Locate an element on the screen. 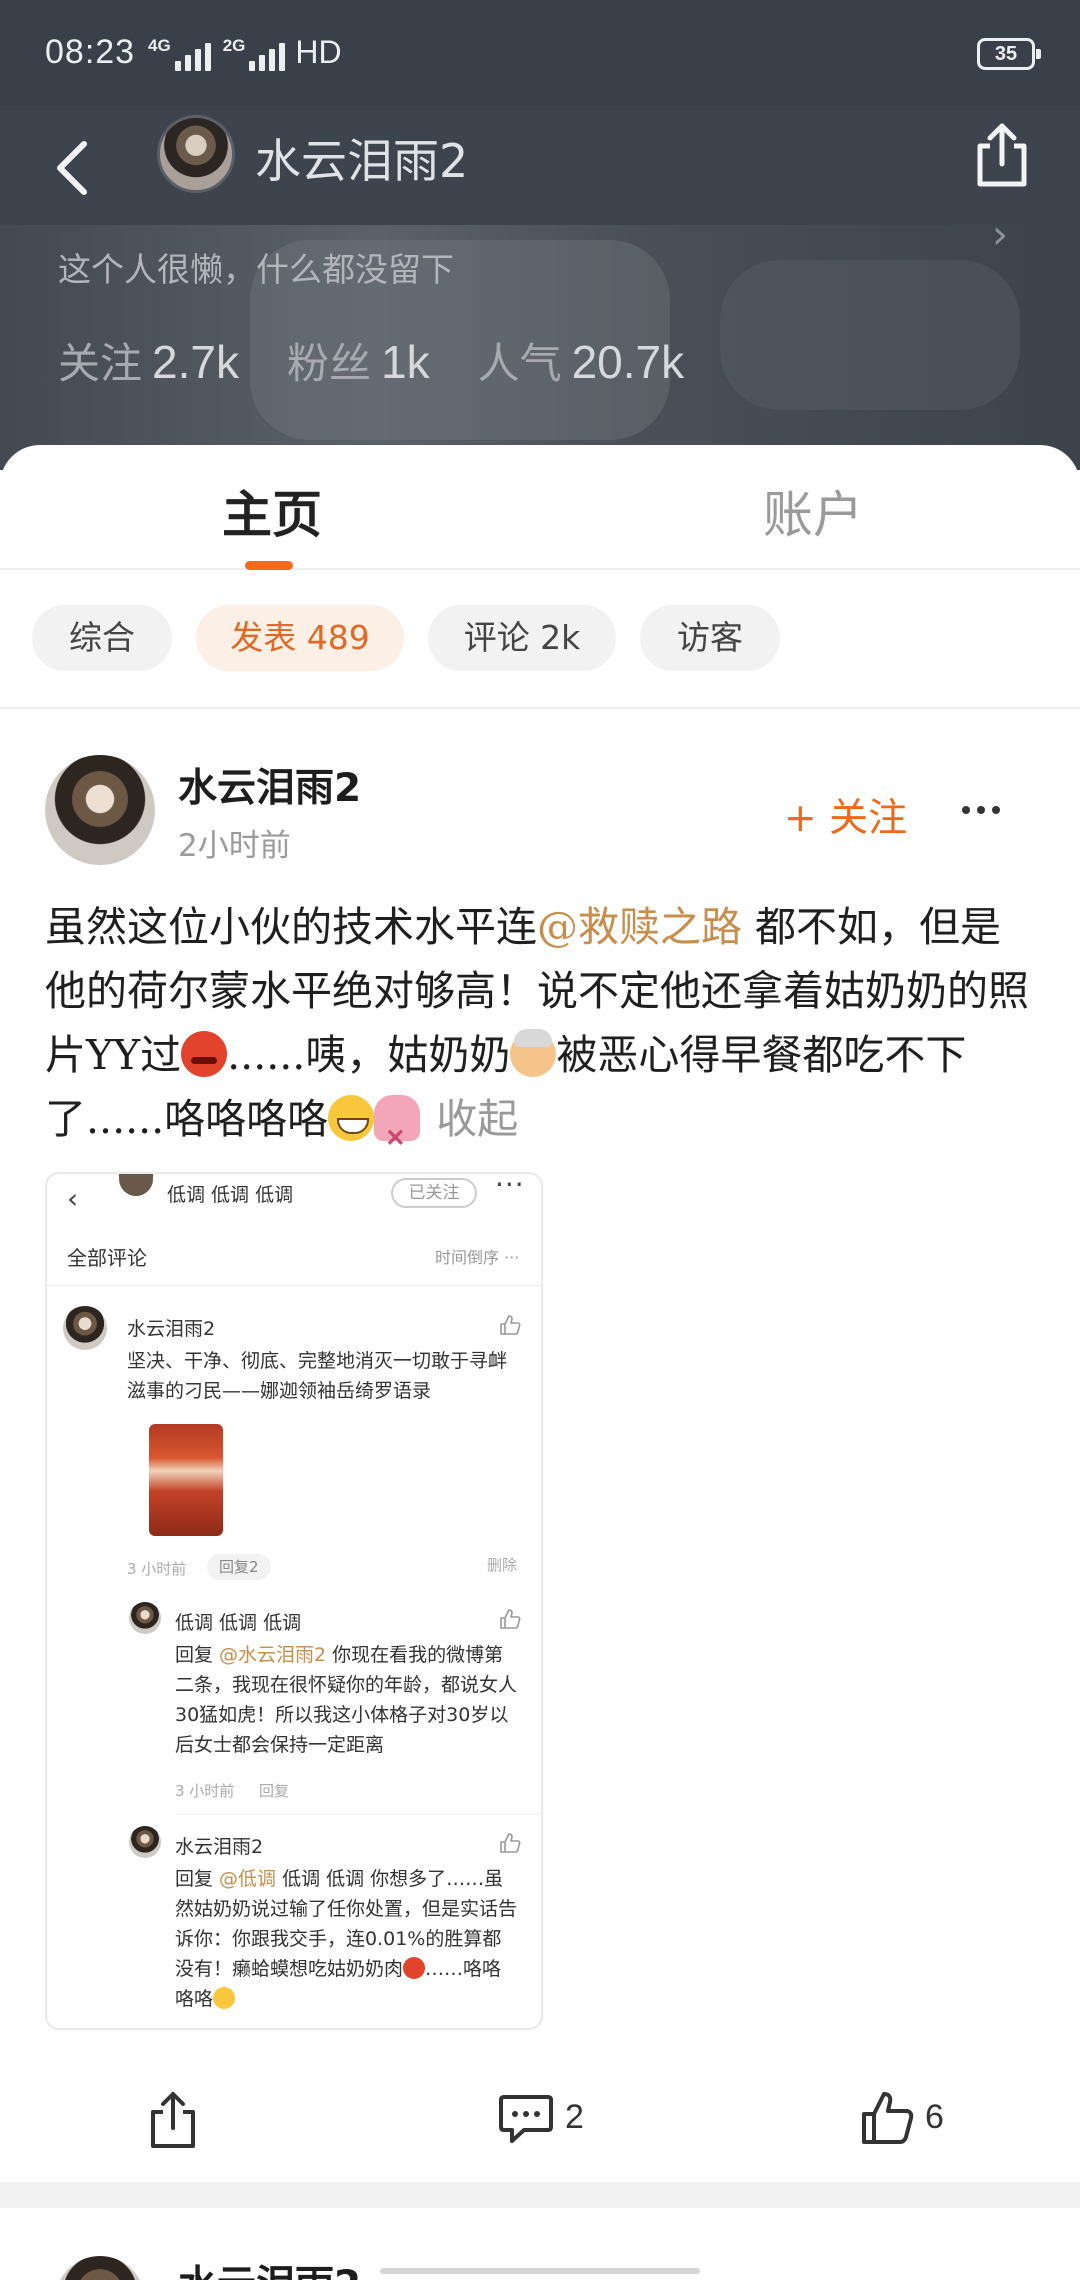 This screenshot has width=1080, height=2280. filter-all: 综合 is located at coordinates (102, 638).